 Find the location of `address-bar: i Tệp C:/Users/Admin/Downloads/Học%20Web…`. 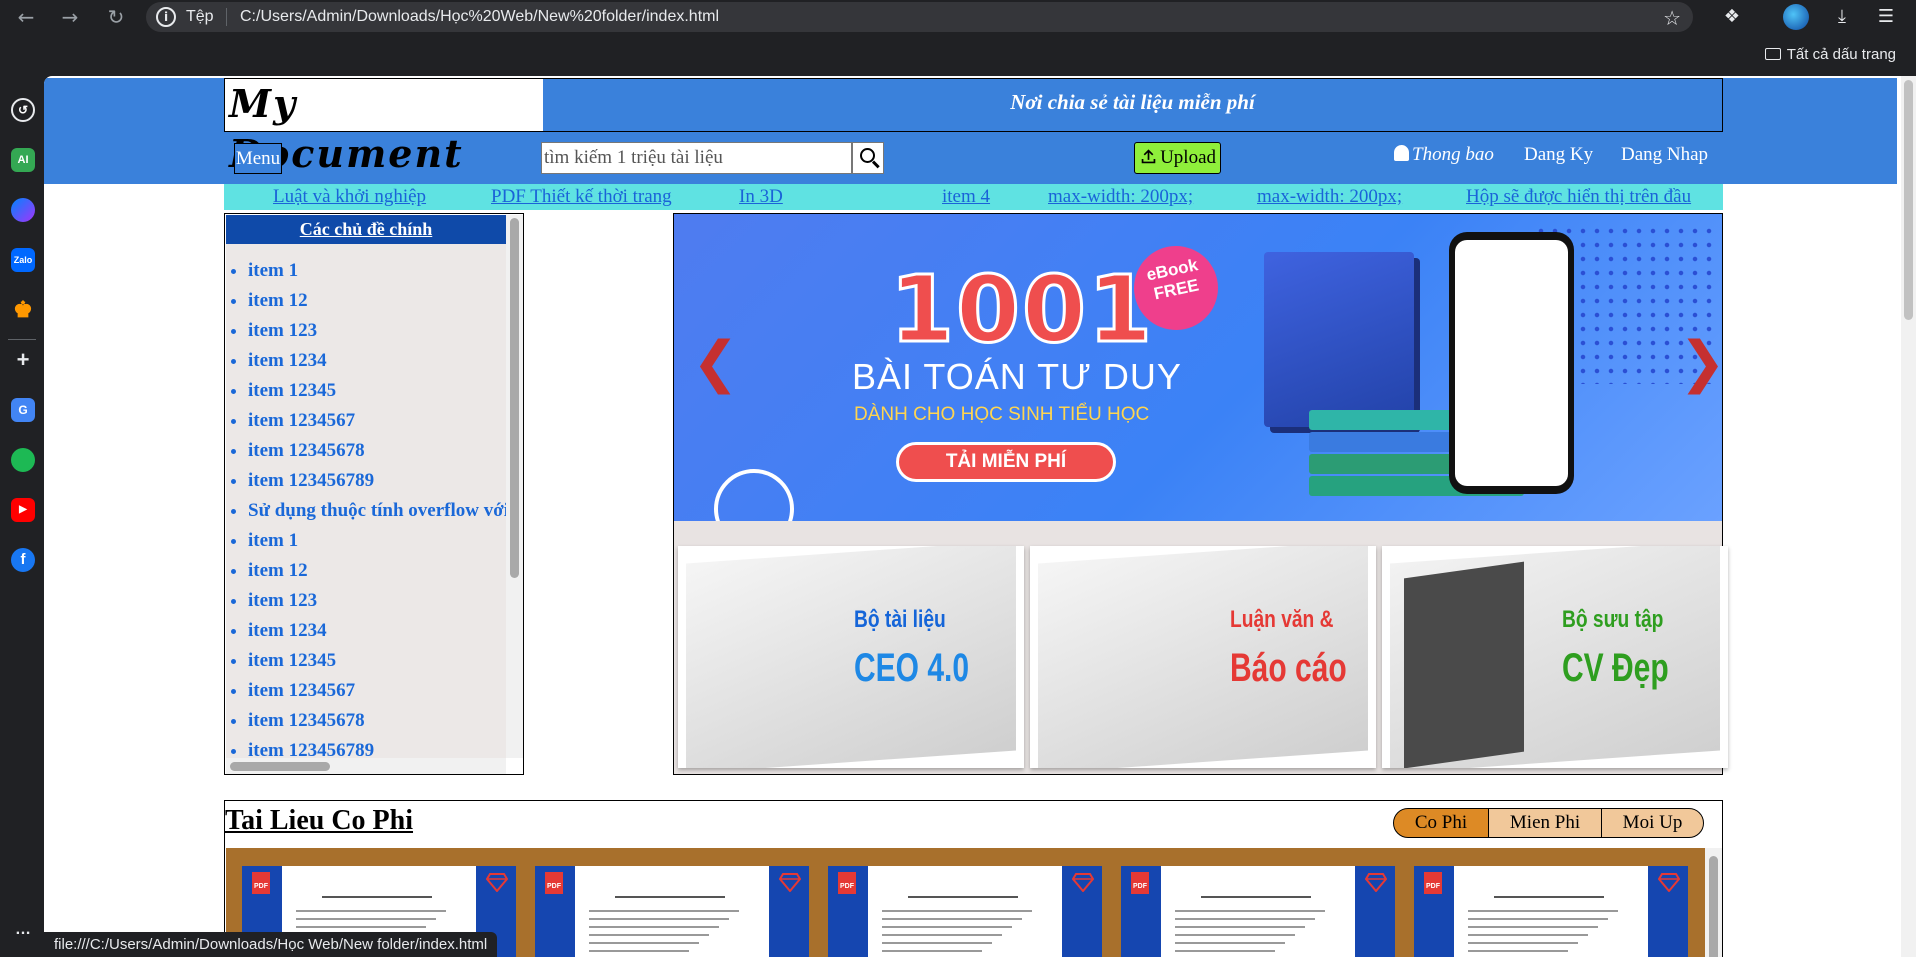

address-bar: i Tệp C:/Users/Admin/Downloads/Học%20Web… is located at coordinates (919, 17).